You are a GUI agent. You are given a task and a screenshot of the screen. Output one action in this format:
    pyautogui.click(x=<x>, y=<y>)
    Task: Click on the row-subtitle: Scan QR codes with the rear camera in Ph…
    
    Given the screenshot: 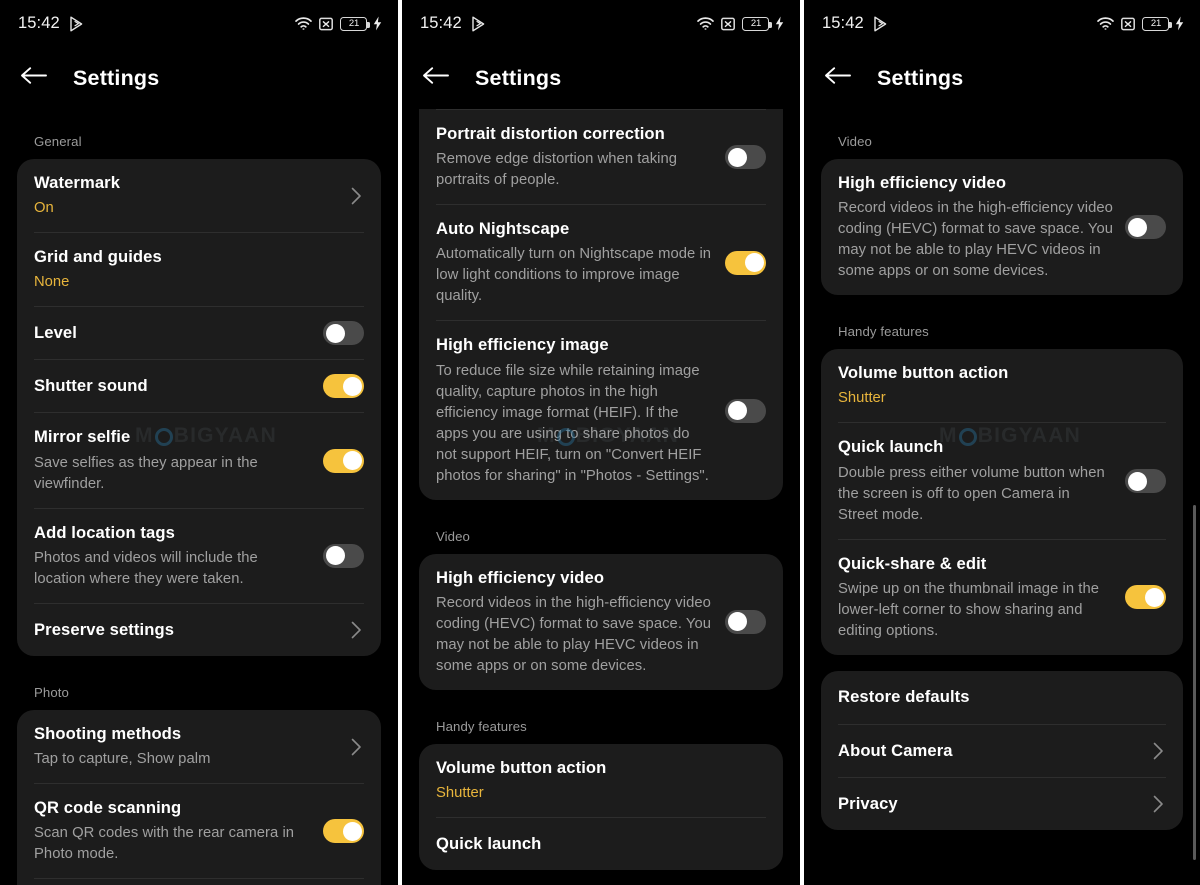 What is the action you would take?
    pyautogui.click(x=164, y=844)
    